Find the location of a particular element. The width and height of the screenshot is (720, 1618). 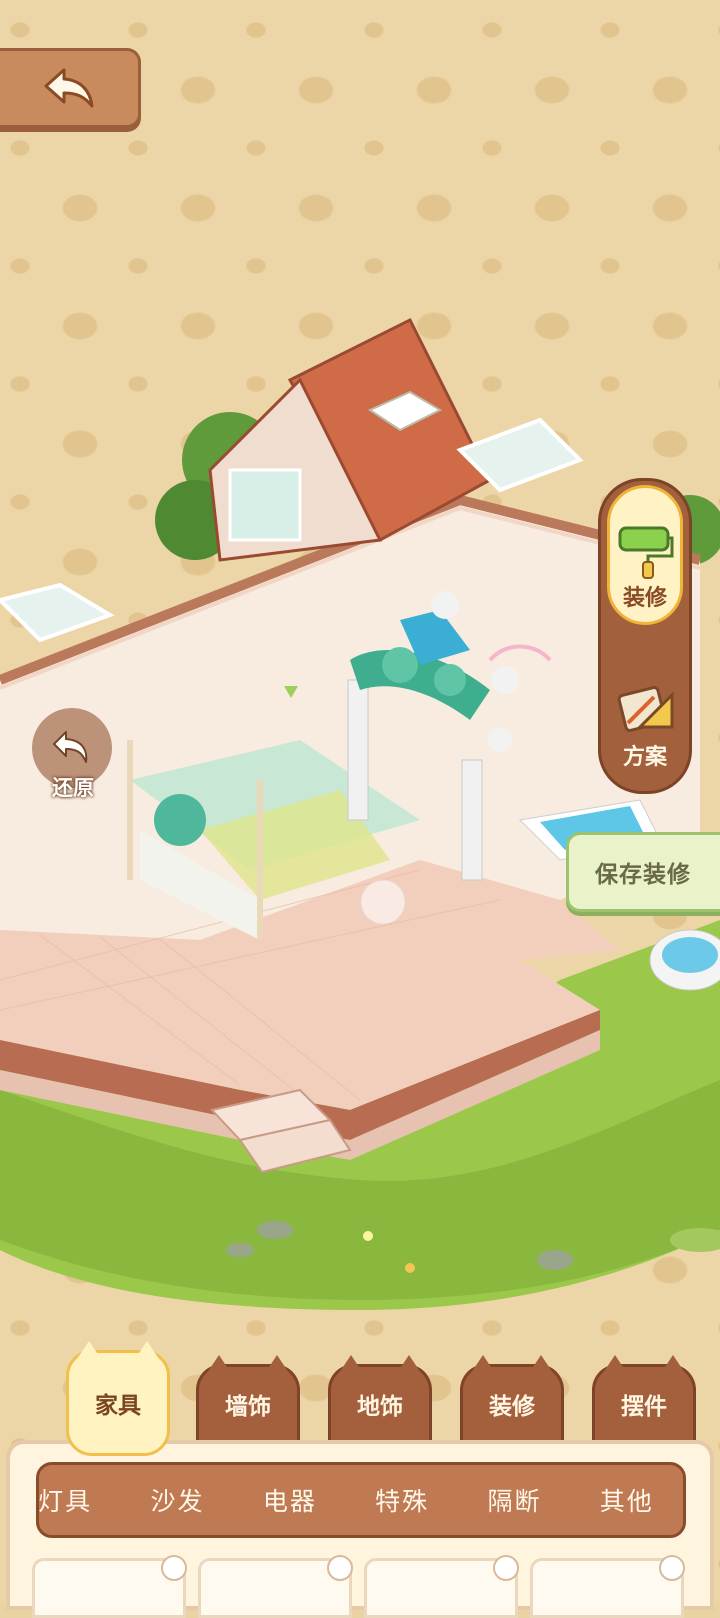

decorate-label: 装修 is located at coordinates (644, 598).